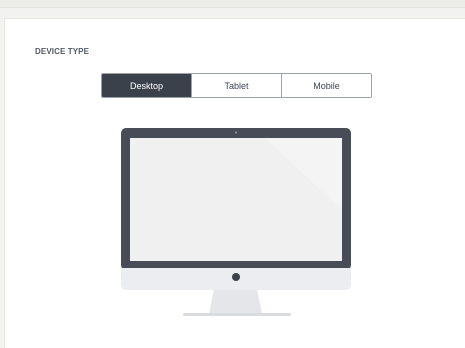 The height and width of the screenshot is (348, 465). I want to click on monitor-stand, so click(235, 301).